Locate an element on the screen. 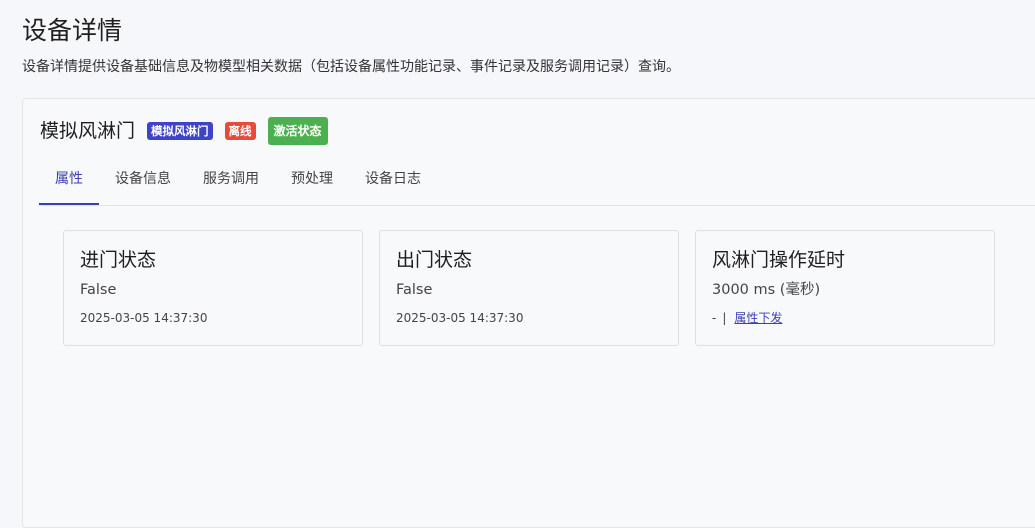  property-card: 风淋门操作延时 3000 ms (毫秒) - | 属性下发 is located at coordinates (845, 288).